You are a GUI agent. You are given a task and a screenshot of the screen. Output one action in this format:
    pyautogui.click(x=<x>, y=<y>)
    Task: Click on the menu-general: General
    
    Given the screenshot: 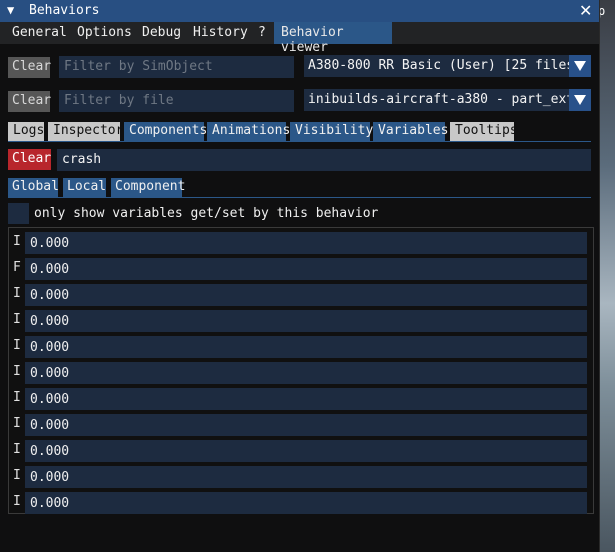 What is the action you would take?
    pyautogui.click(x=39, y=32)
    